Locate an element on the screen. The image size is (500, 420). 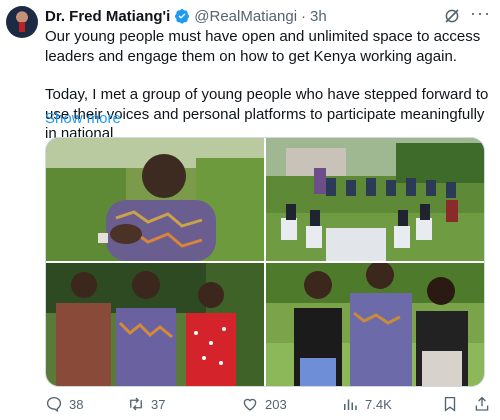
share-button is located at coordinates (482, 404).